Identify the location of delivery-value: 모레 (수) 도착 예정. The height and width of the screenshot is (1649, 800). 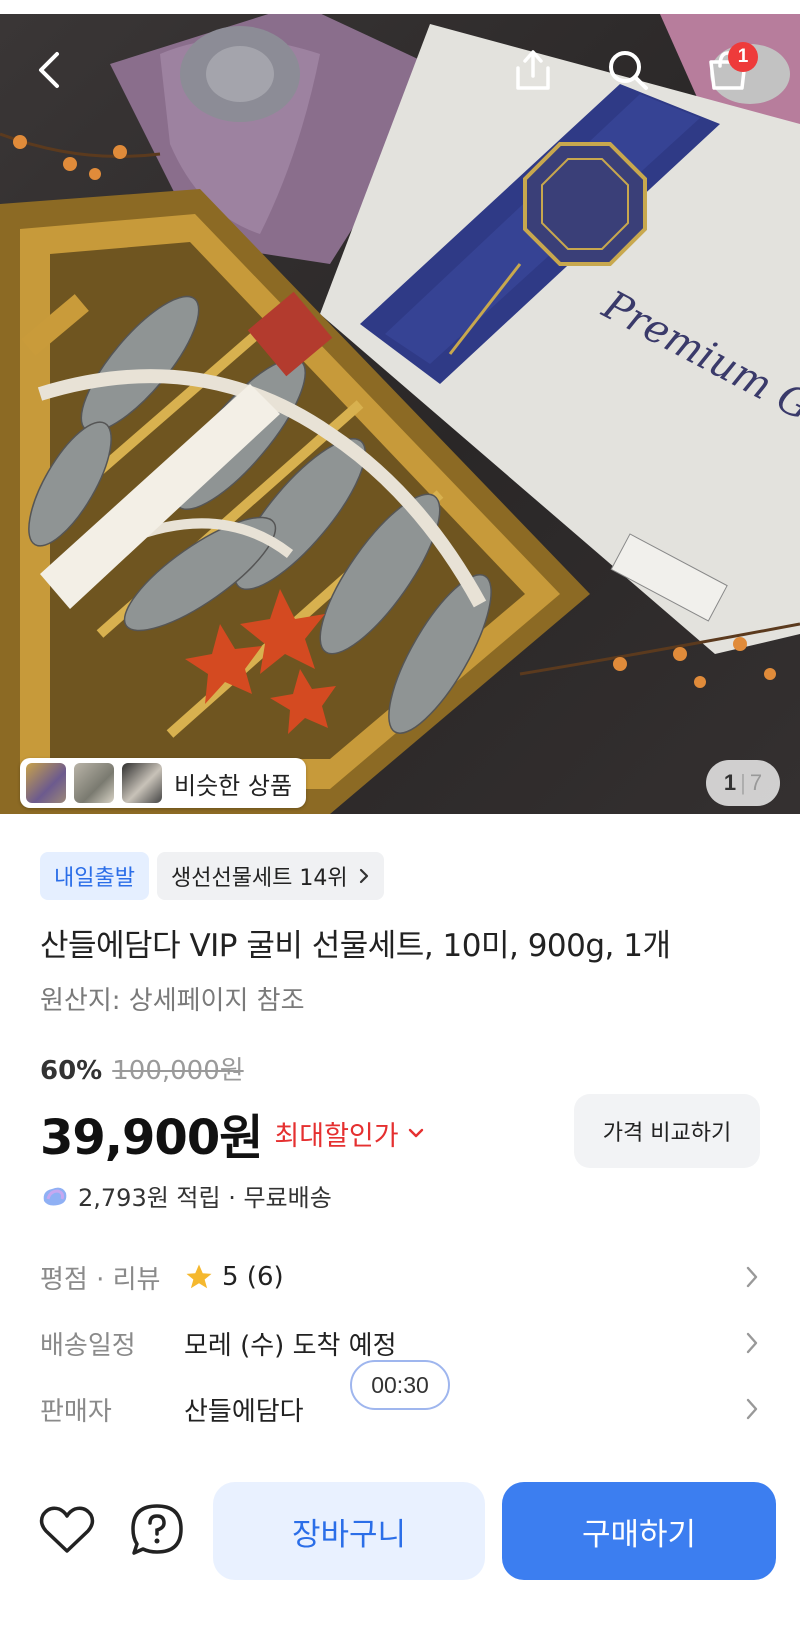
(290, 1345).